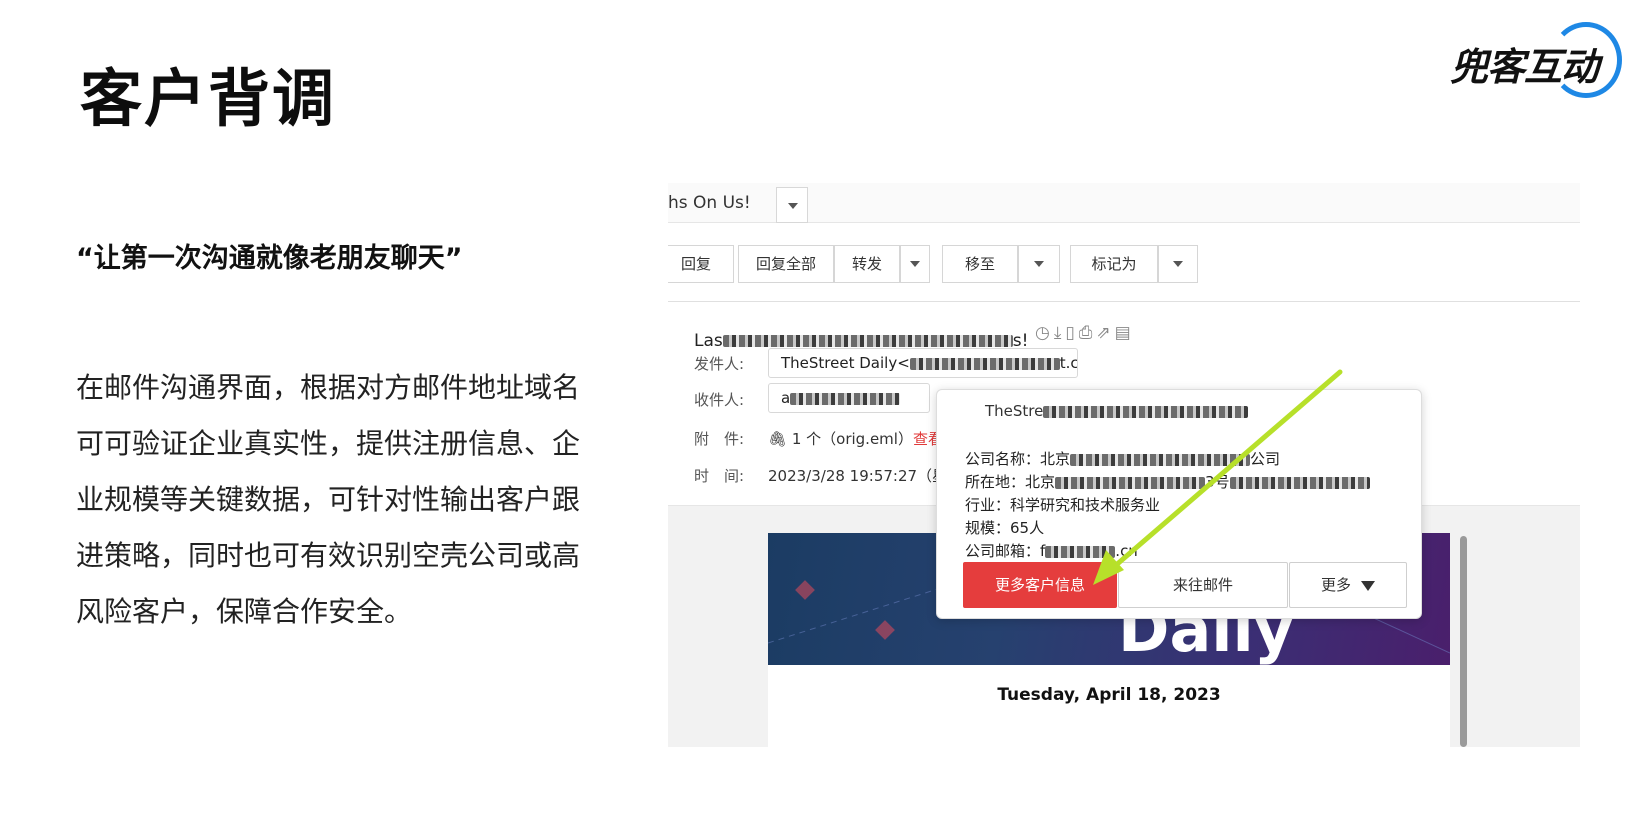 This screenshot has width=1632, height=839. Describe the element at coordinates (845, 363) in the screenshot. I see `from-name: TheStreet Daily<` at that location.